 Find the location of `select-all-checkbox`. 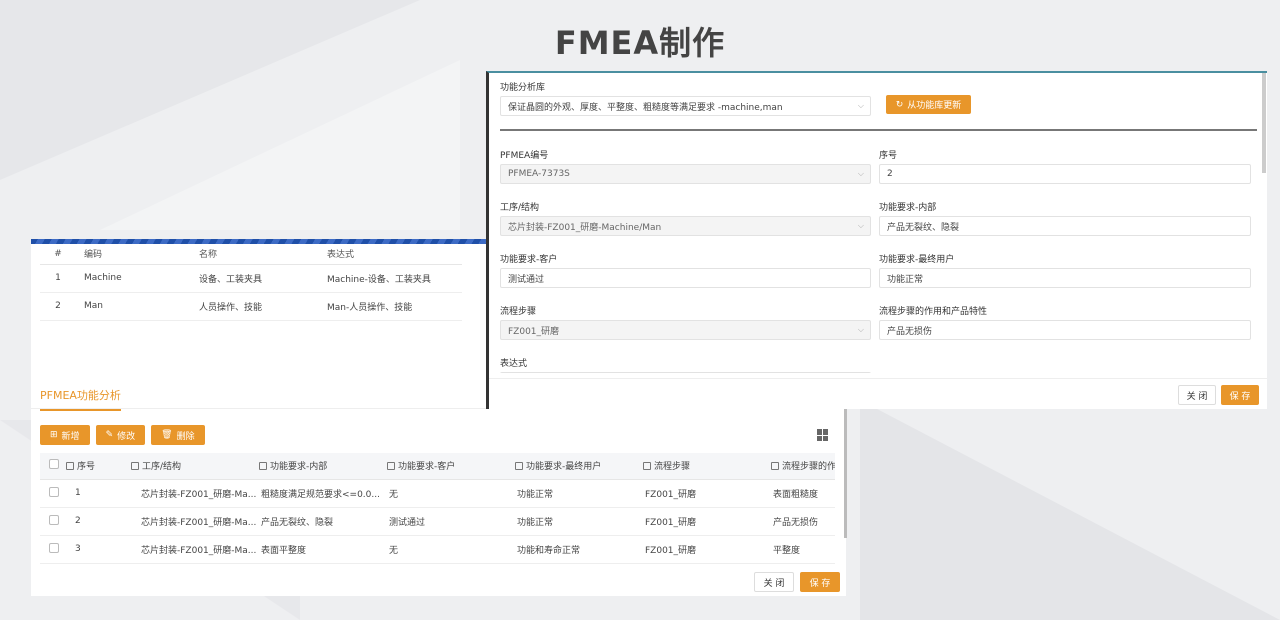

select-all-checkbox is located at coordinates (54, 464).